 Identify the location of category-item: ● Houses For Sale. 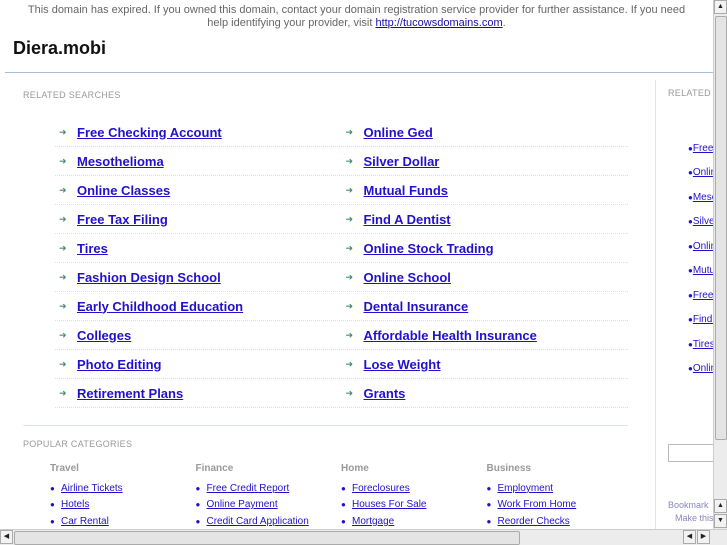
(411, 505).